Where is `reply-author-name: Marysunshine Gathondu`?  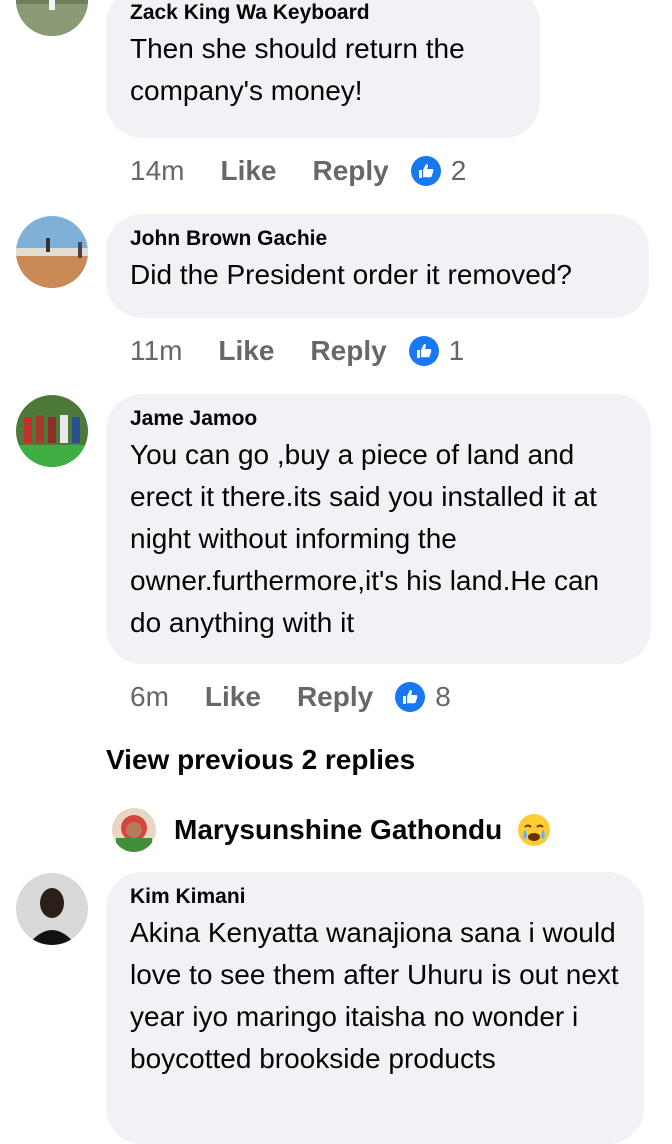 reply-author-name: Marysunshine Gathondu is located at coordinates (338, 830).